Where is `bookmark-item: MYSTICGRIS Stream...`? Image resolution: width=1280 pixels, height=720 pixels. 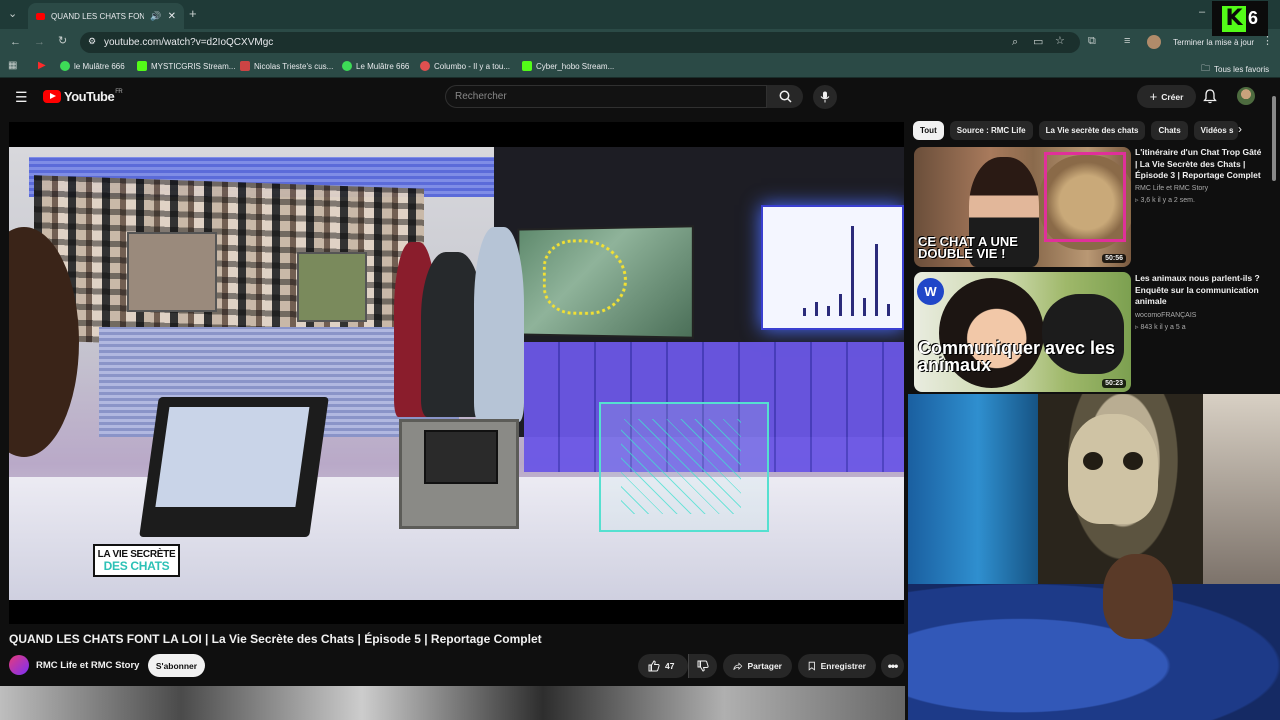 bookmark-item: MYSTICGRIS Stream... is located at coordinates (186, 66).